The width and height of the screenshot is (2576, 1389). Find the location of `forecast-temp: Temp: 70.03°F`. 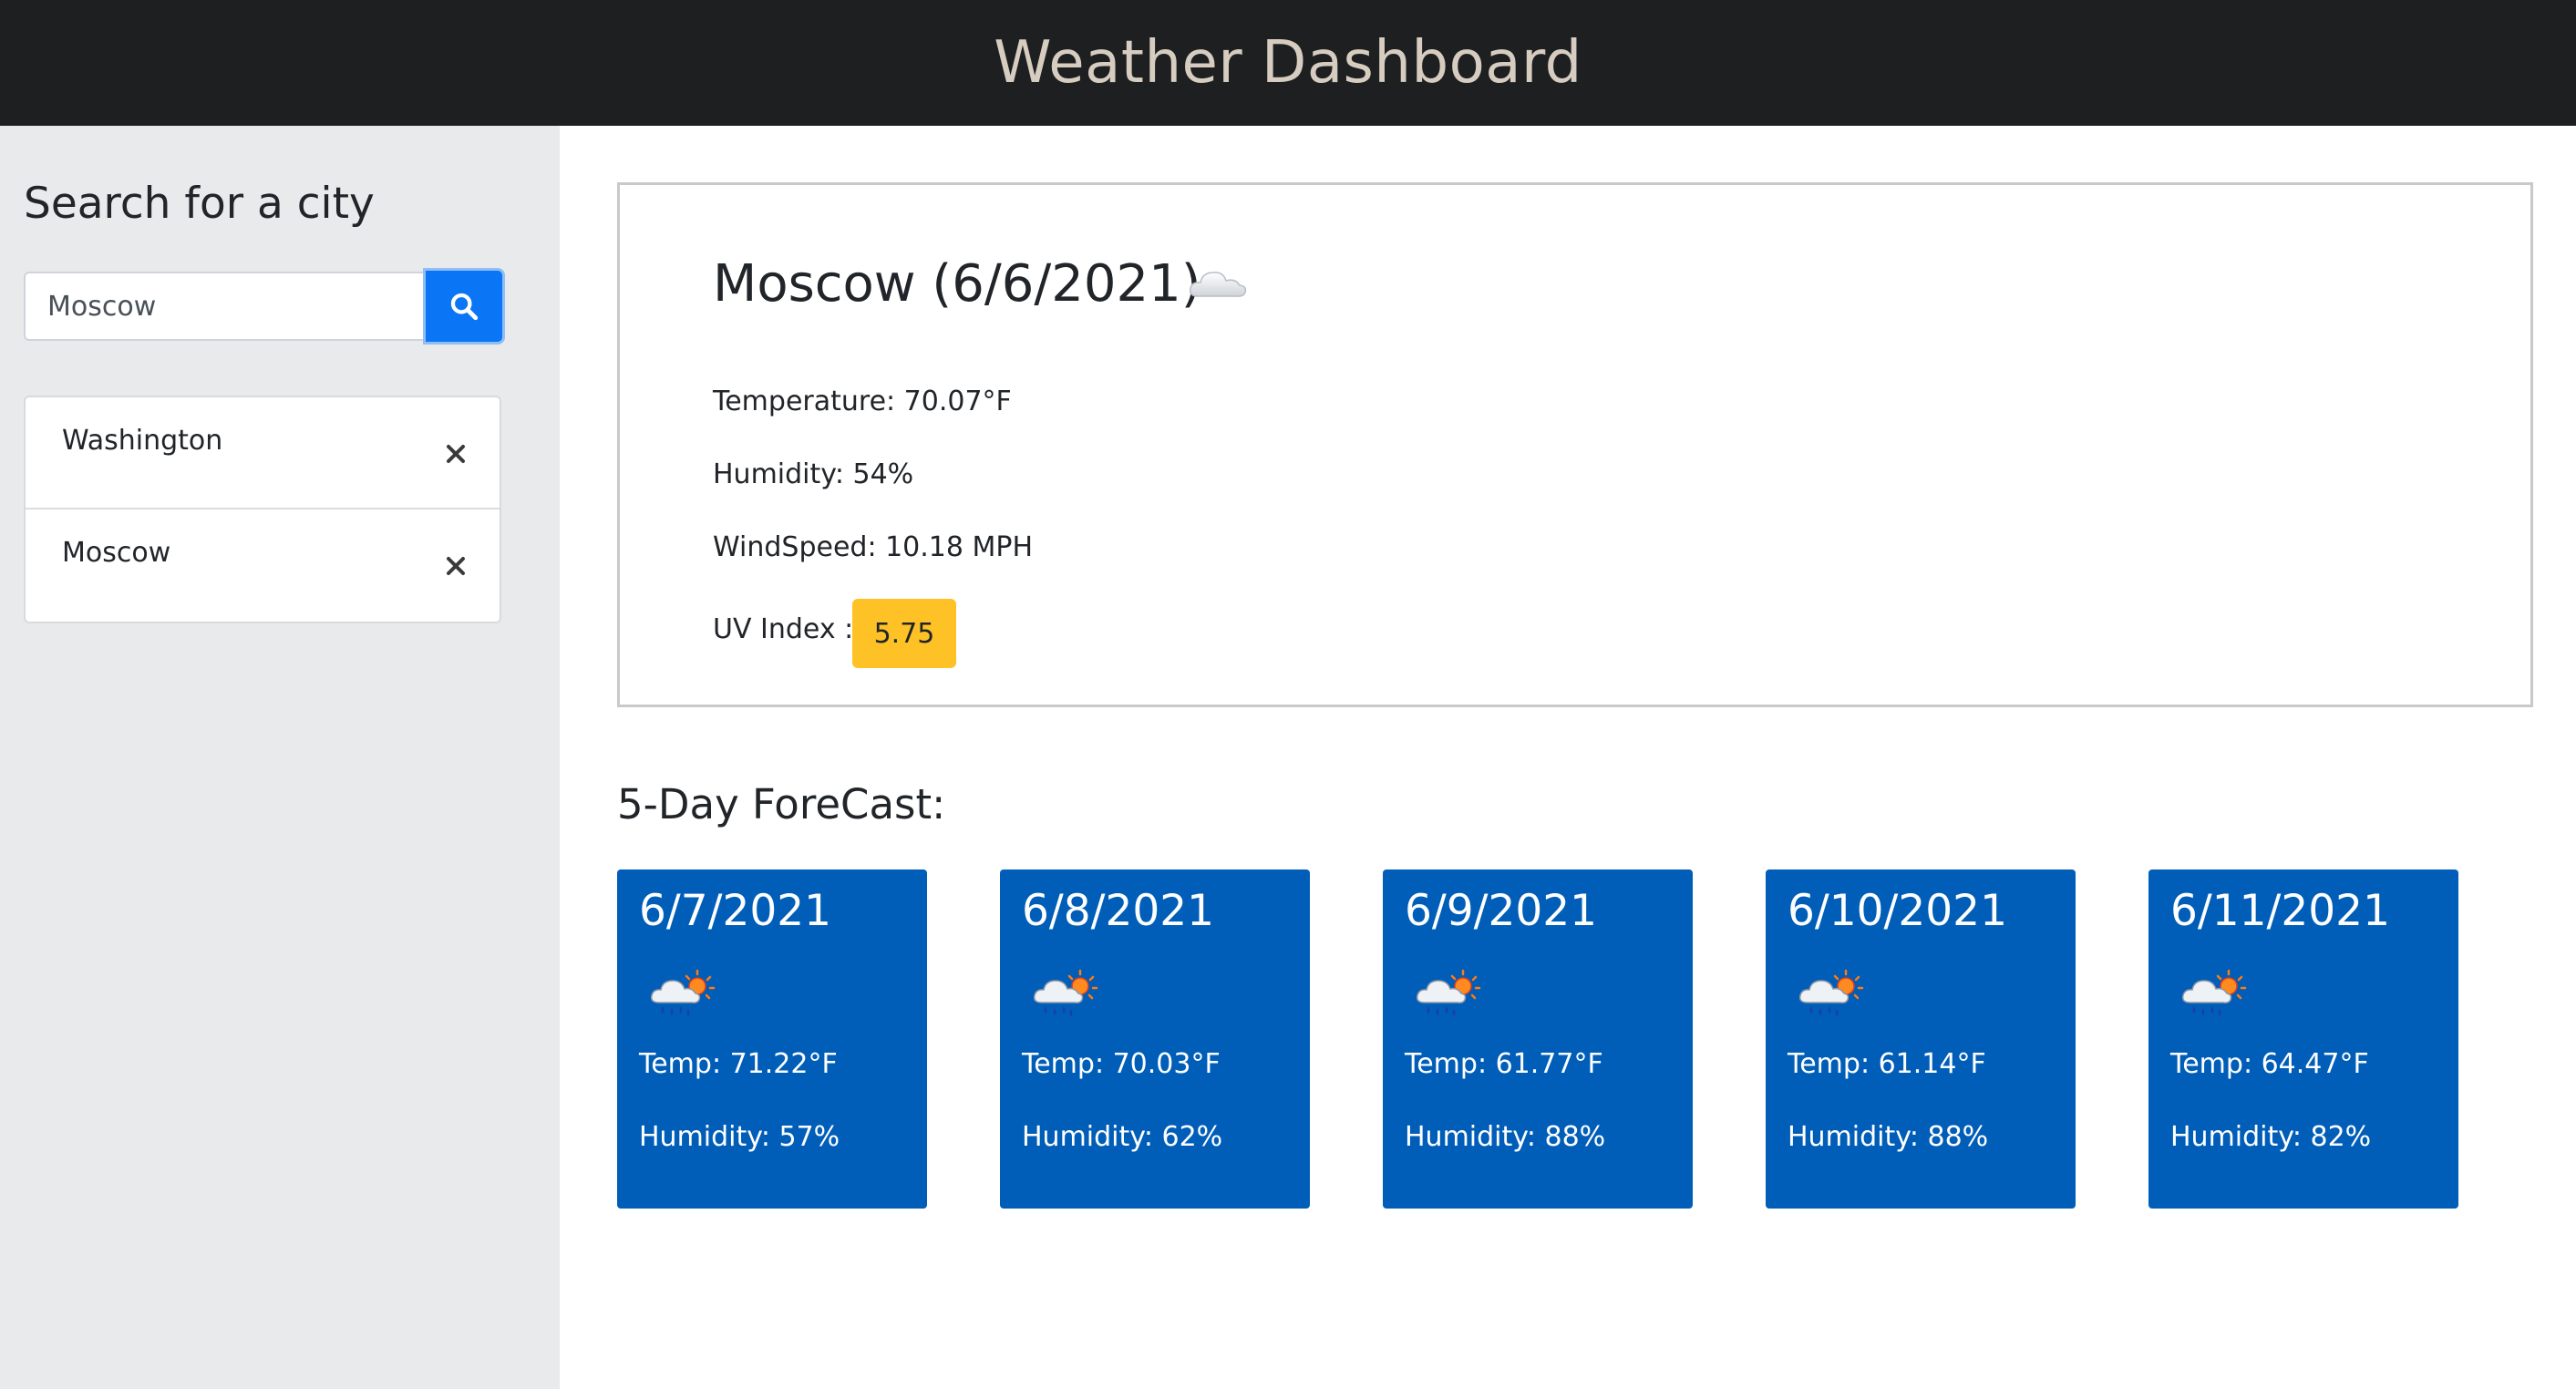

forecast-temp: Temp: 70.03°F is located at coordinates (1121, 1064).